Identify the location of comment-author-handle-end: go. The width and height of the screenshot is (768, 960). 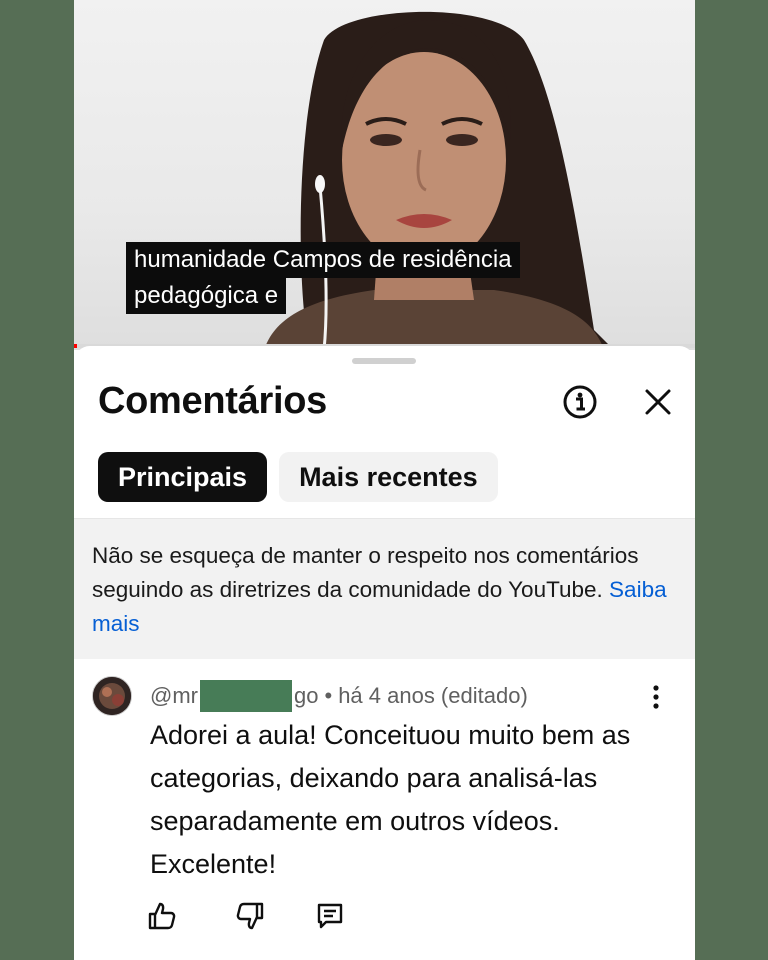
(306, 696).